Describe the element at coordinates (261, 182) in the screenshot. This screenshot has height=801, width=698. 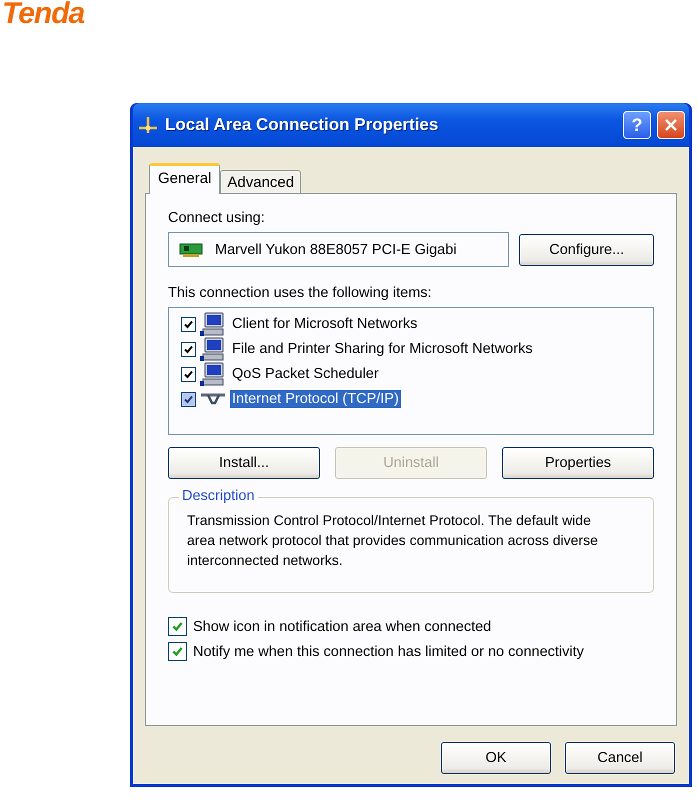
I see `tab: Advanced` at that location.